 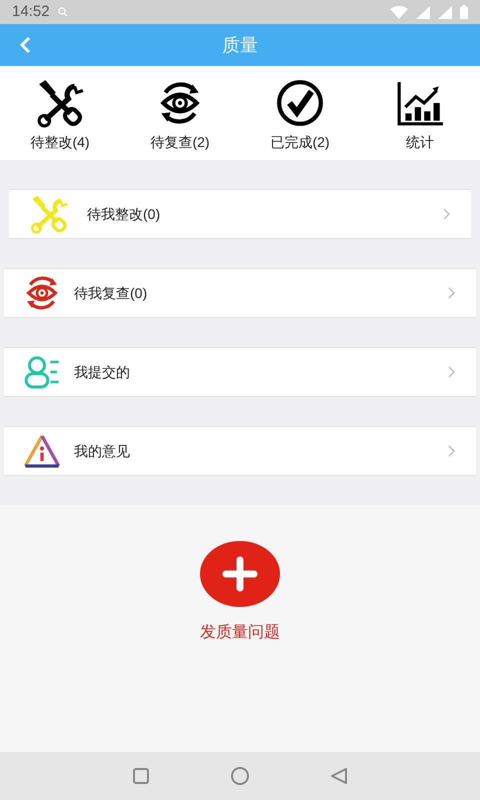 What do you see at coordinates (240, 451) in the screenshot?
I see `menu-item: 我的意见` at bounding box center [240, 451].